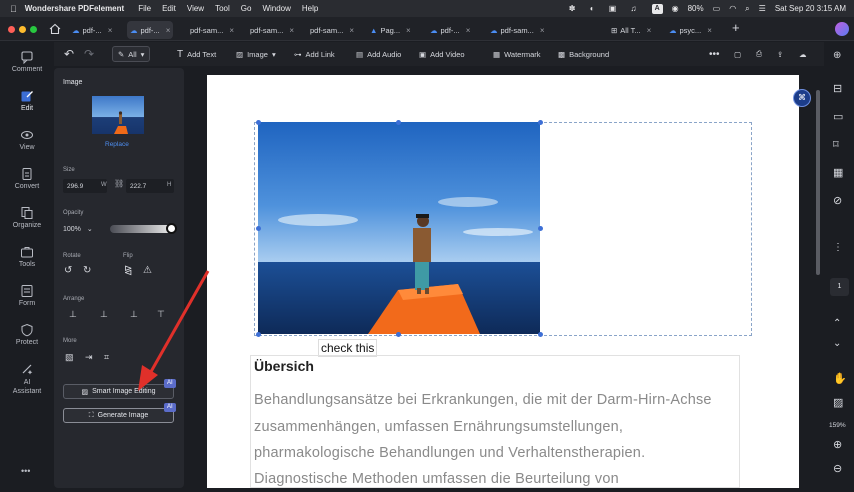 This screenshot has height=492, width=854. I want to click on menu-window: Window, so click(276, 8).